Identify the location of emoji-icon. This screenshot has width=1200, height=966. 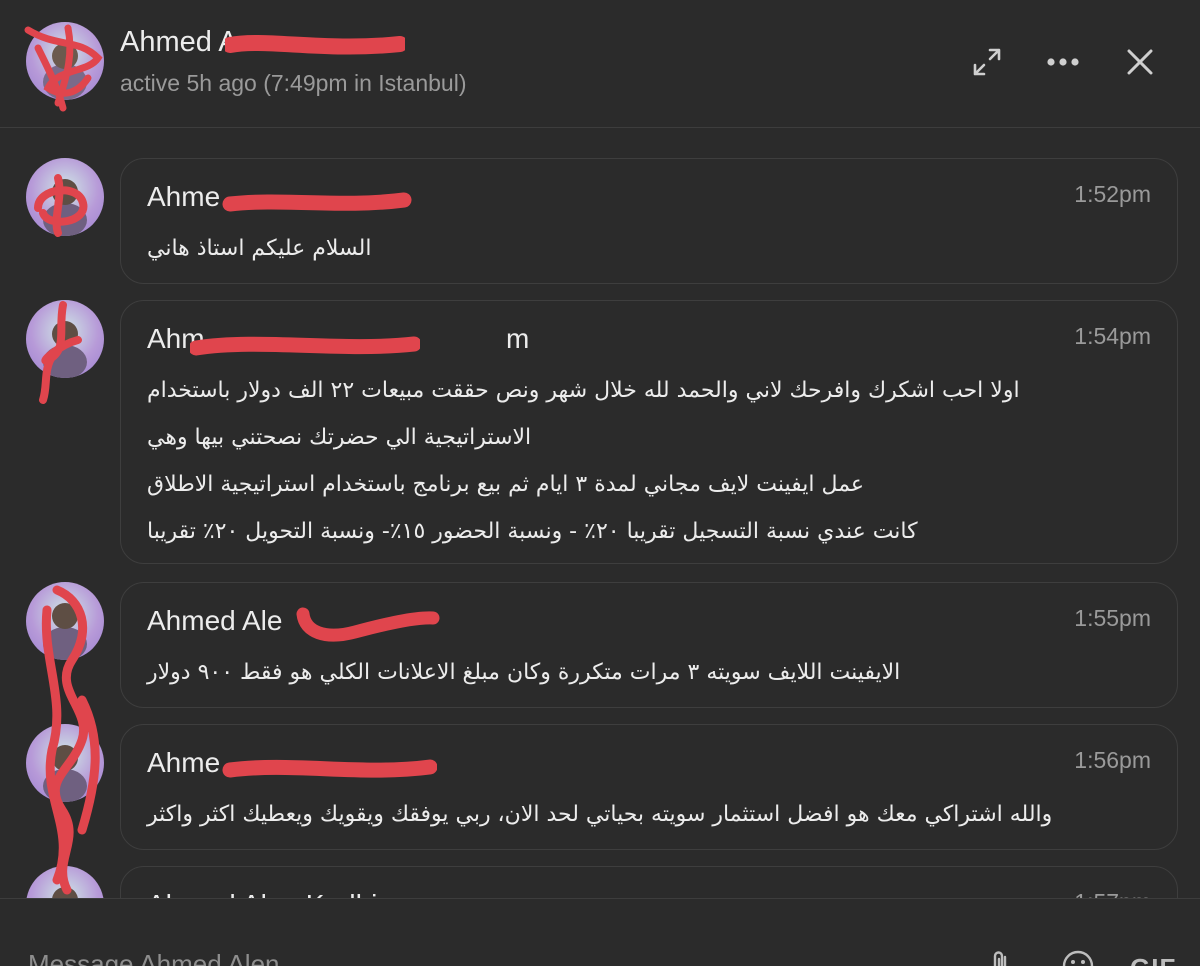
(1078, 958).